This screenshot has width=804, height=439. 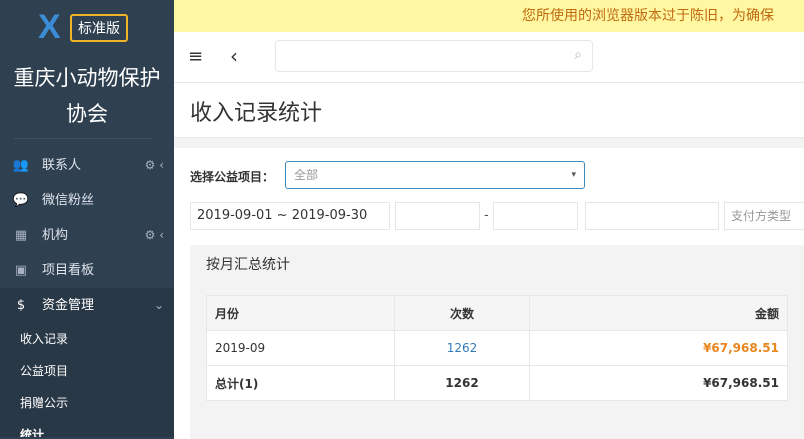 I want to click on dollar-icon: $, so click(x=21, y=305).